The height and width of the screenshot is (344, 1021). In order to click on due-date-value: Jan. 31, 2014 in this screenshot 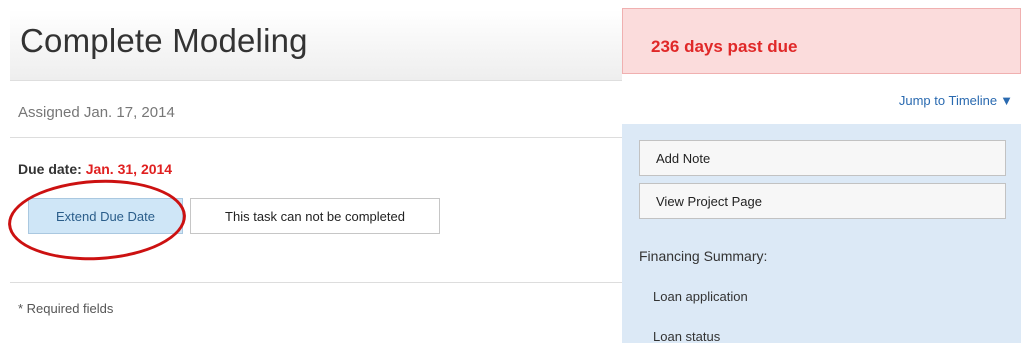, I will do `click(129, 169)`.